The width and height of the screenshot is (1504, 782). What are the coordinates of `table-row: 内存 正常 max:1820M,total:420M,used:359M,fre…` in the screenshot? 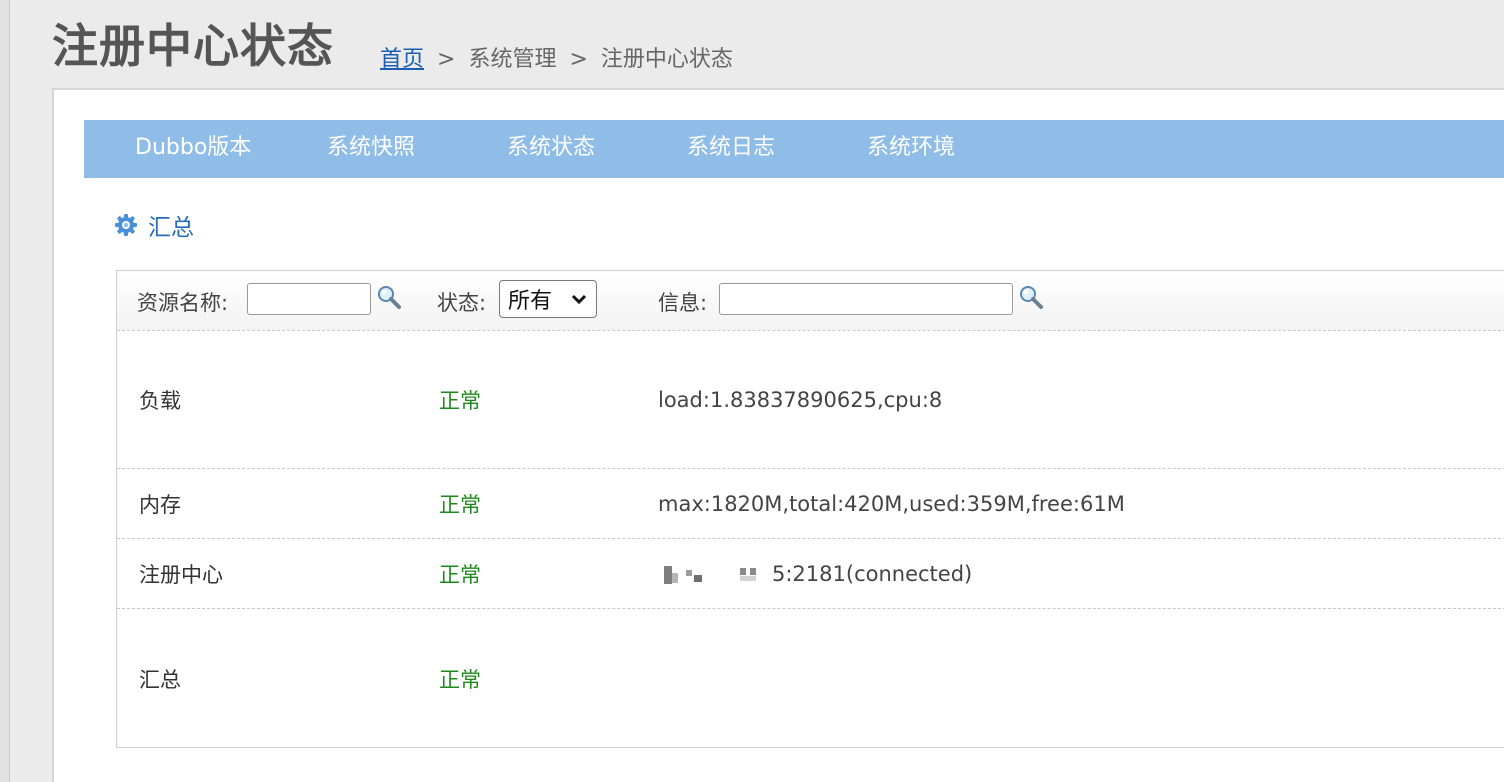 It's located at (810, 504).